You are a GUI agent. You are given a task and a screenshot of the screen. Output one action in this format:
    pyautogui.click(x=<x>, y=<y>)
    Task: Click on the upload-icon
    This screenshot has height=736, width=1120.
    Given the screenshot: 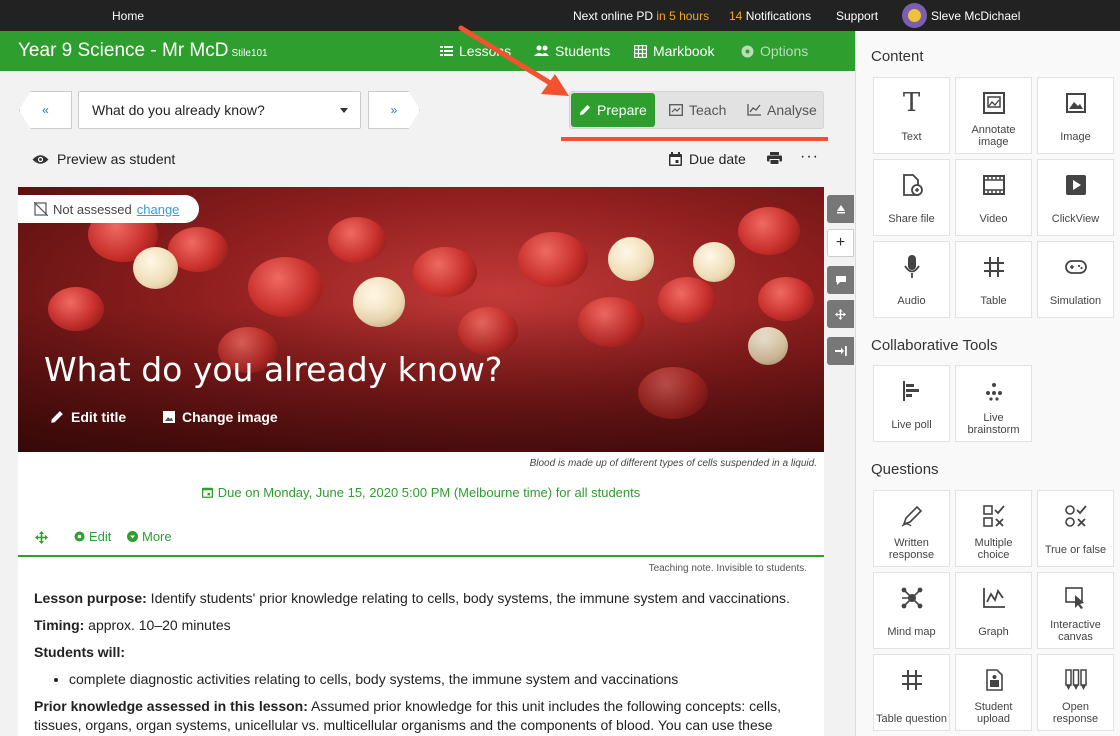 What is the action you would take?
    pyautogui.click(x=993, y=680)
    